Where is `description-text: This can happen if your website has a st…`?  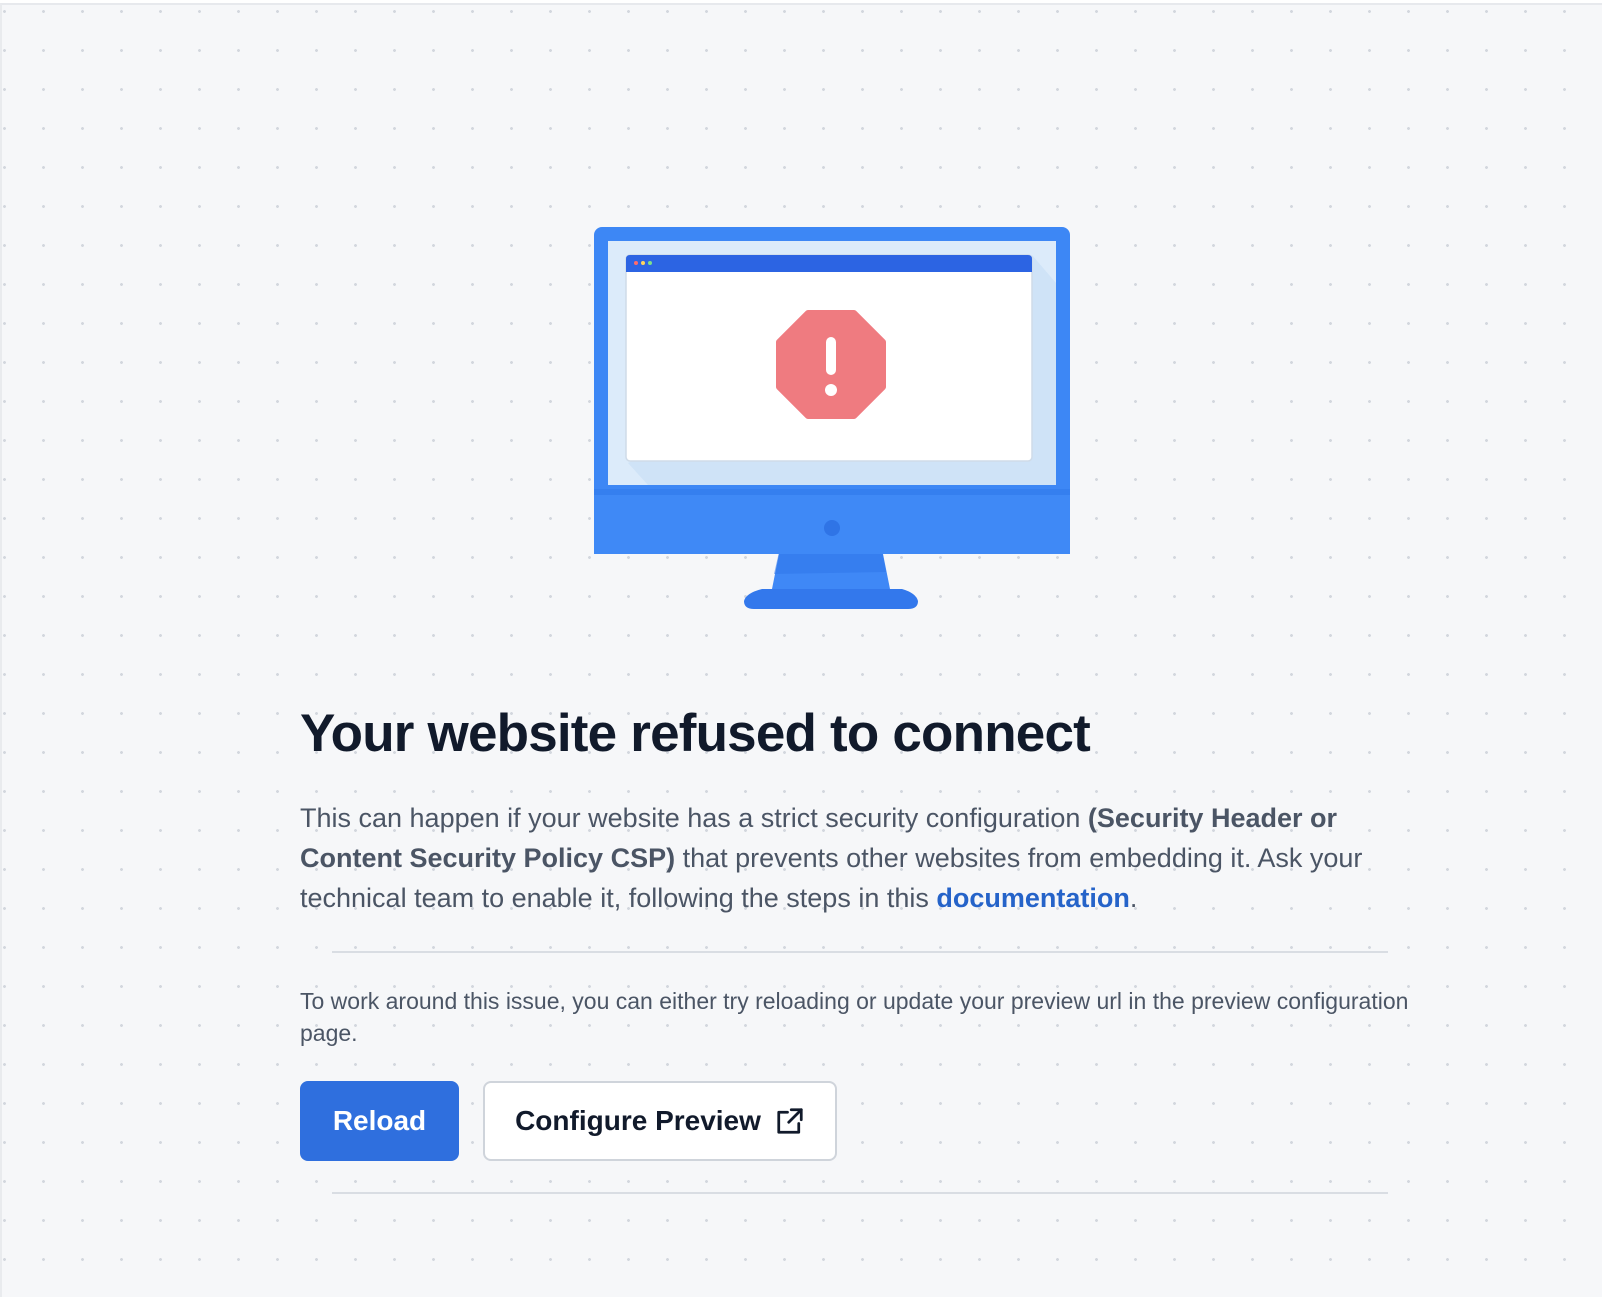 description-text: This can happen if your website has a st… is located at coordinates (694, 817).